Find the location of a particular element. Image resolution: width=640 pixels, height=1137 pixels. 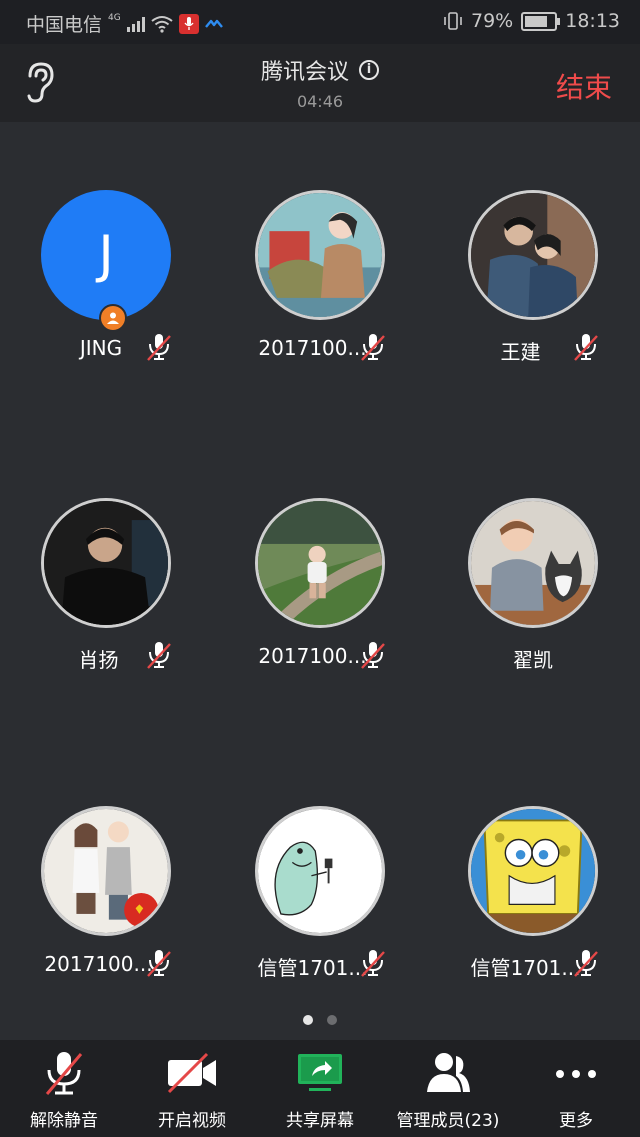

unmute-label: 解除静音 is located at coordinates (64, 1121).